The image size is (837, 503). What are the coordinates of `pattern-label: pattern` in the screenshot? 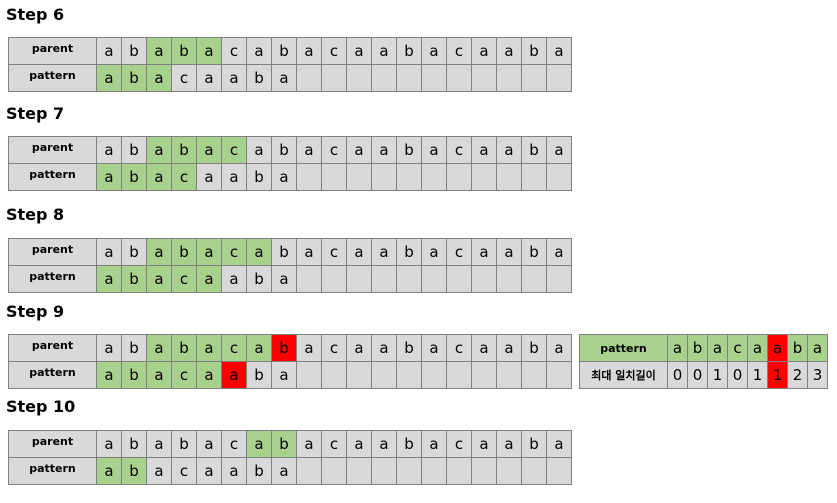 It's located at (52, 471).